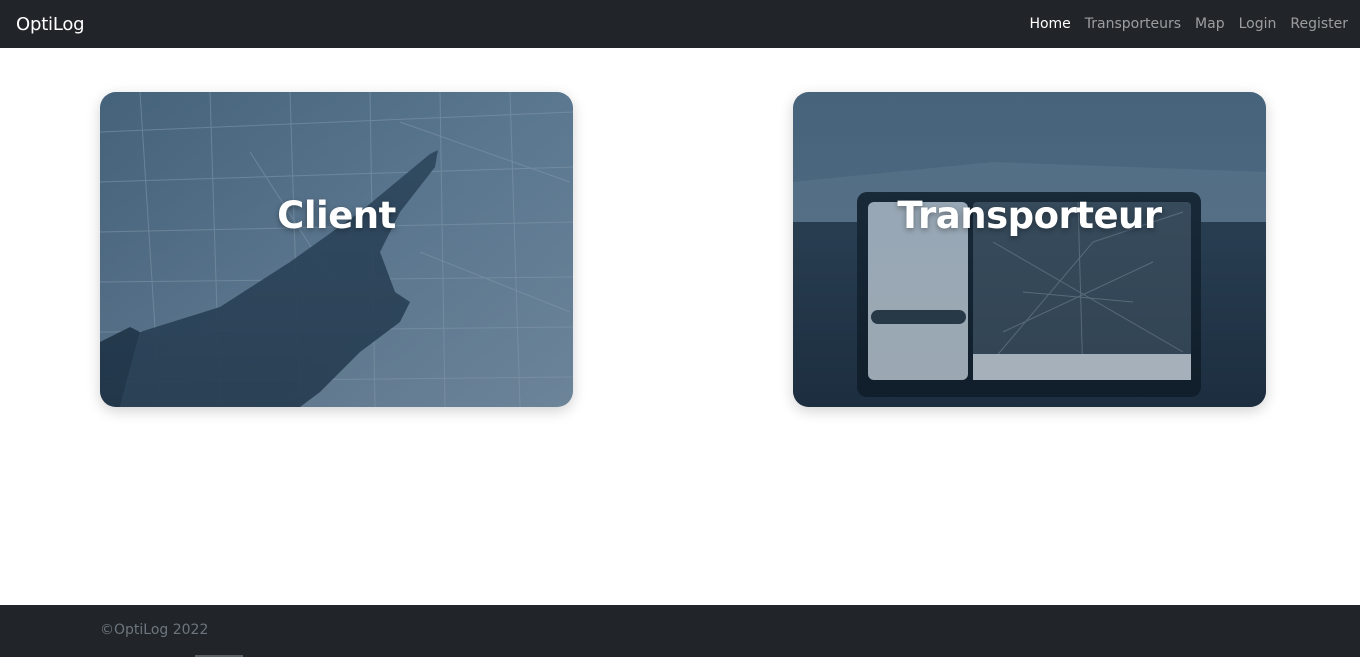  Describe the element at coordinates (1049, 24) in the screenshot. I see `nav-link-home: Home` at that location.